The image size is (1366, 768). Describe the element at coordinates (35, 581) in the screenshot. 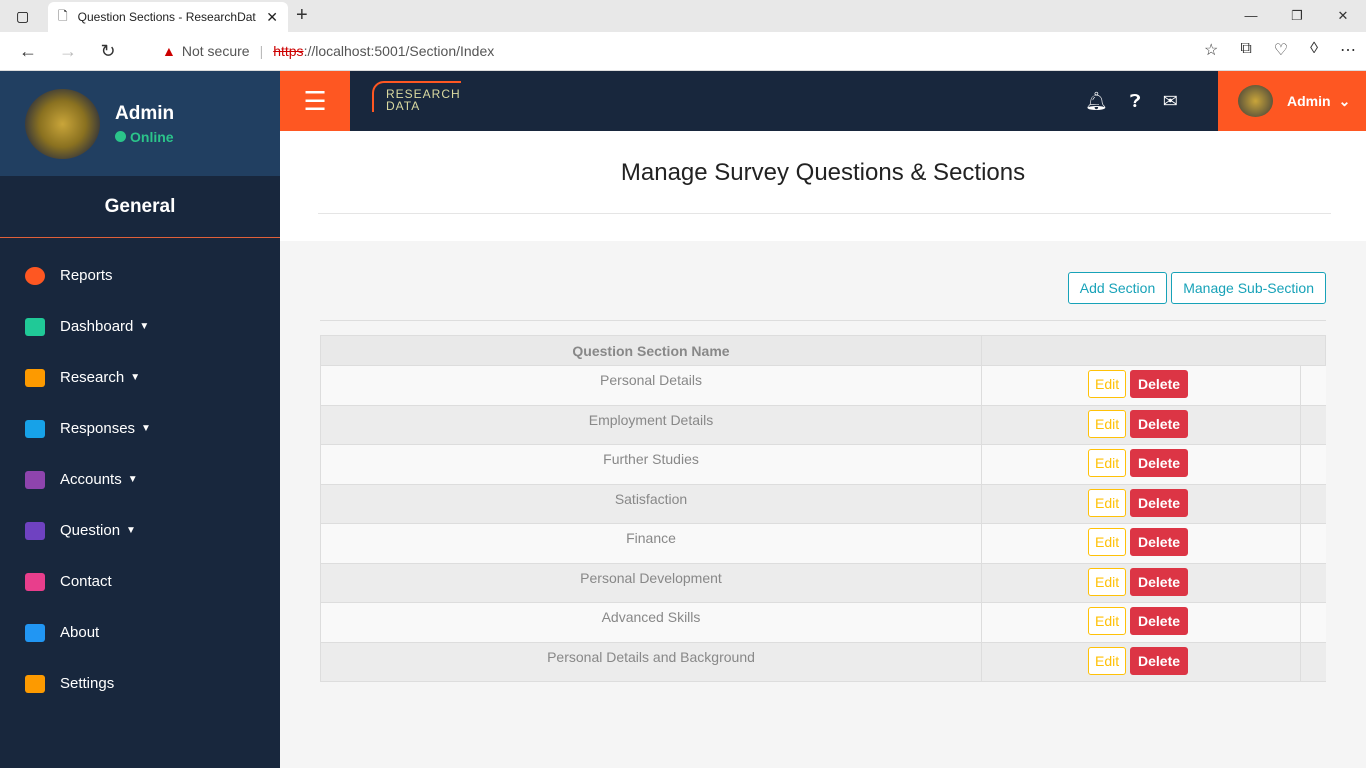

I see `send-icon` at that location.